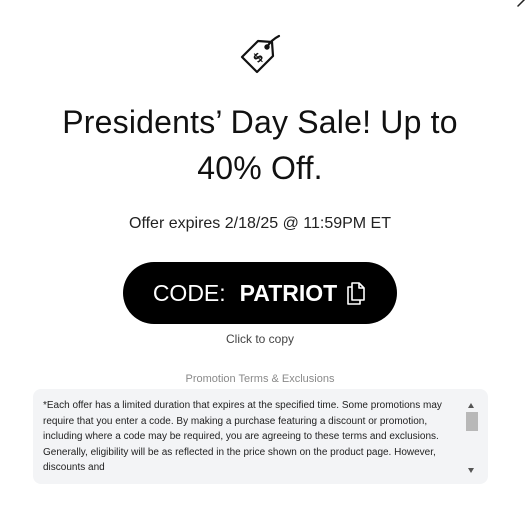 The height and width of the screenshot is (523, 528). What do you see at coordinates (356, 293) in the screenshot?
I see `copy-icon` at bounding box center [356, 293].